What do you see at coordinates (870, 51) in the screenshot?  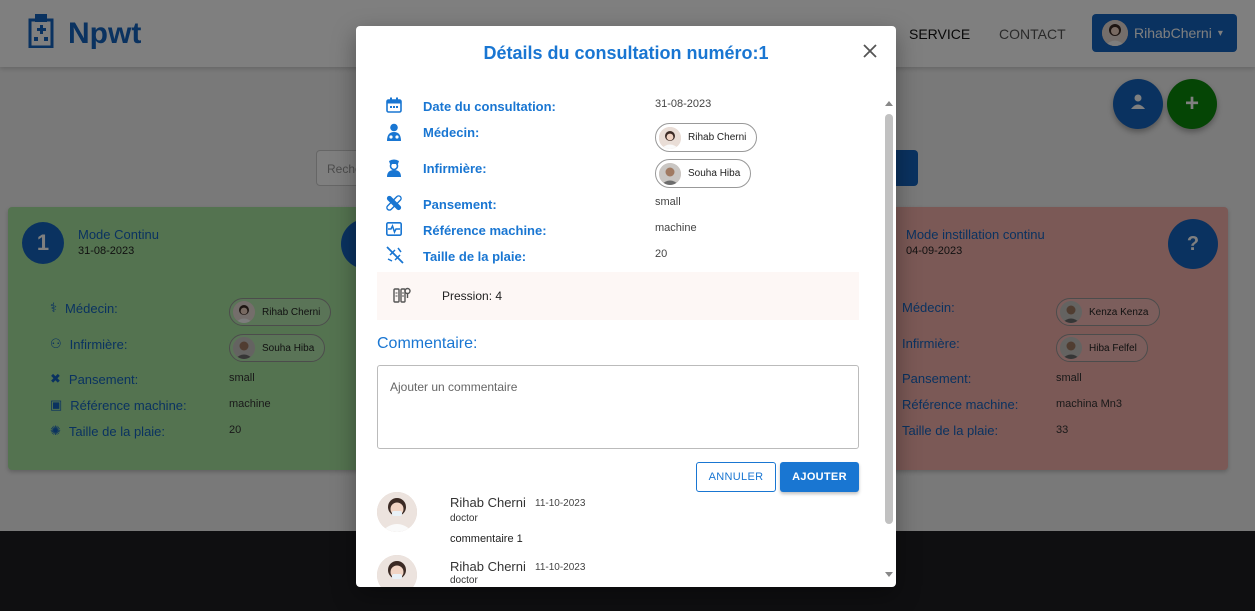 I see `close-icon` at bounding box center [870, 51].